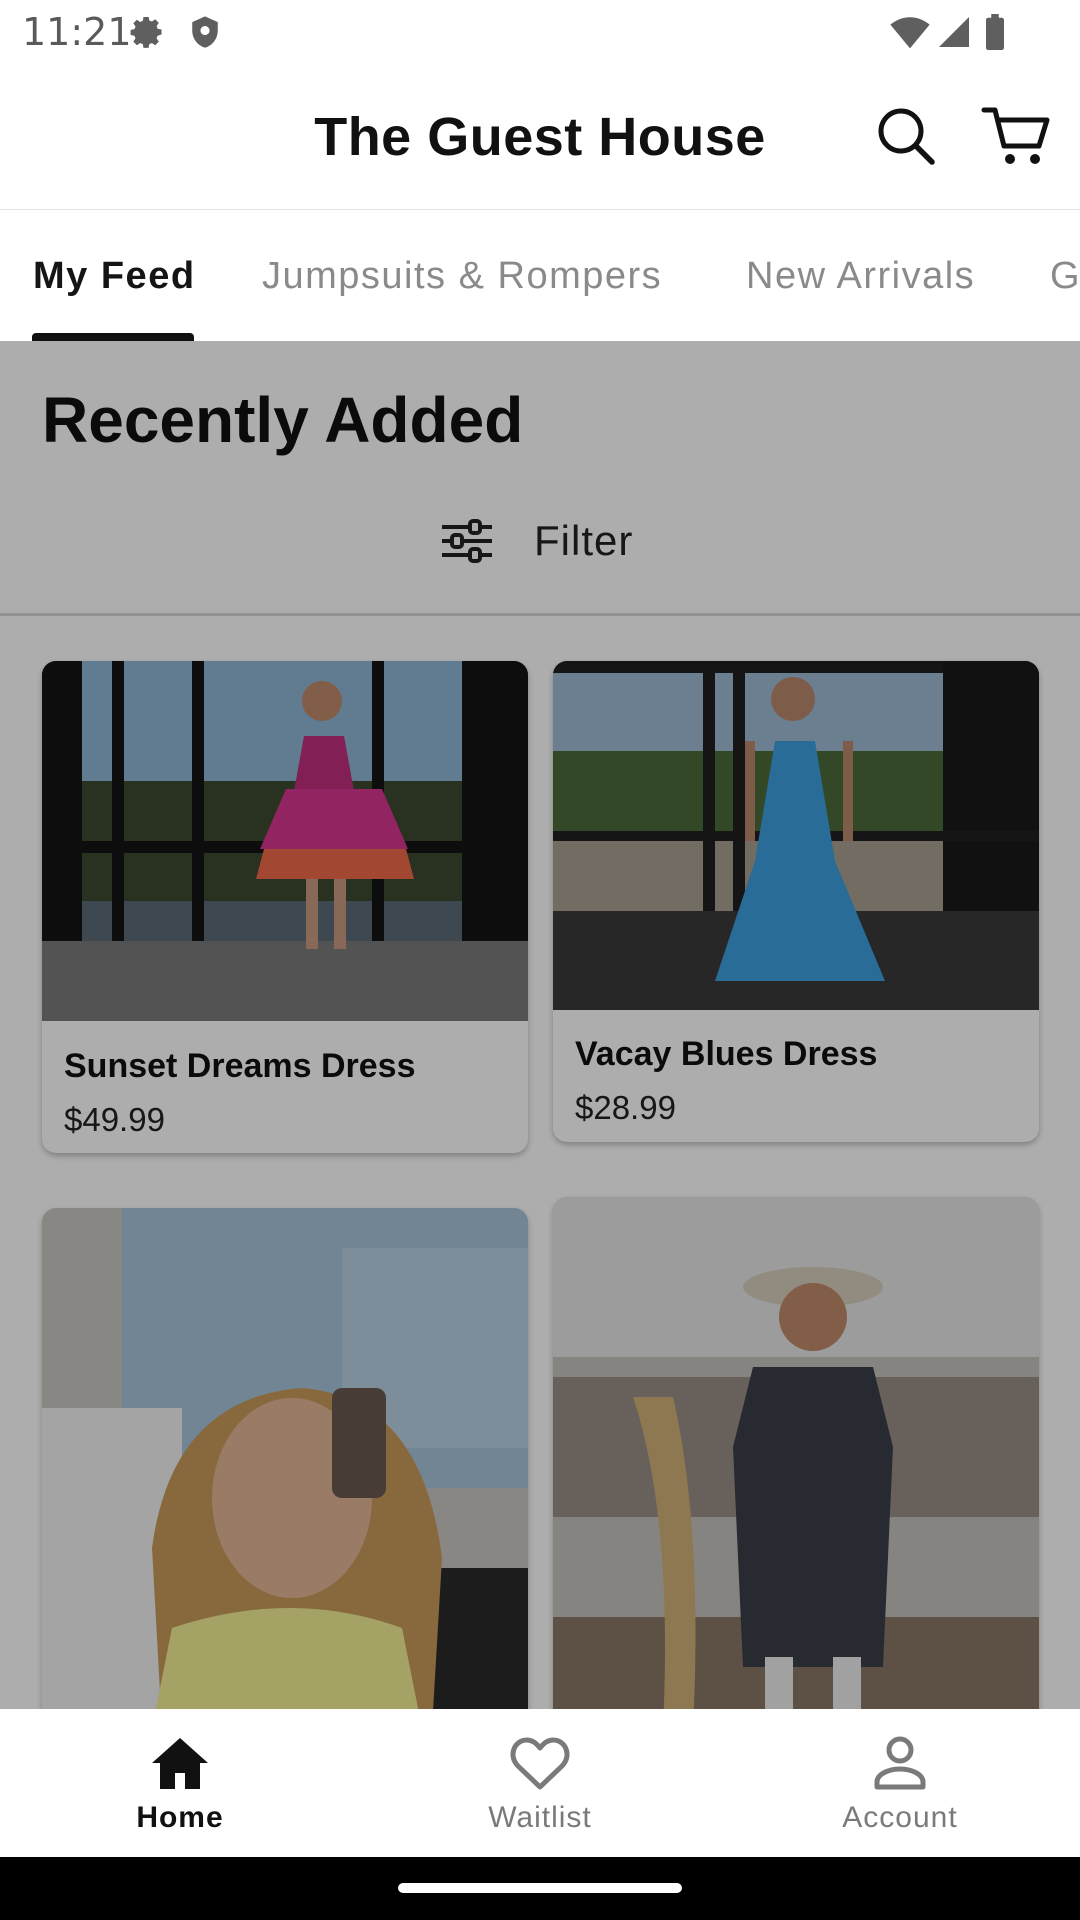 The image size is (1080, 1920). I want to click on search-button, so click(906, 136).